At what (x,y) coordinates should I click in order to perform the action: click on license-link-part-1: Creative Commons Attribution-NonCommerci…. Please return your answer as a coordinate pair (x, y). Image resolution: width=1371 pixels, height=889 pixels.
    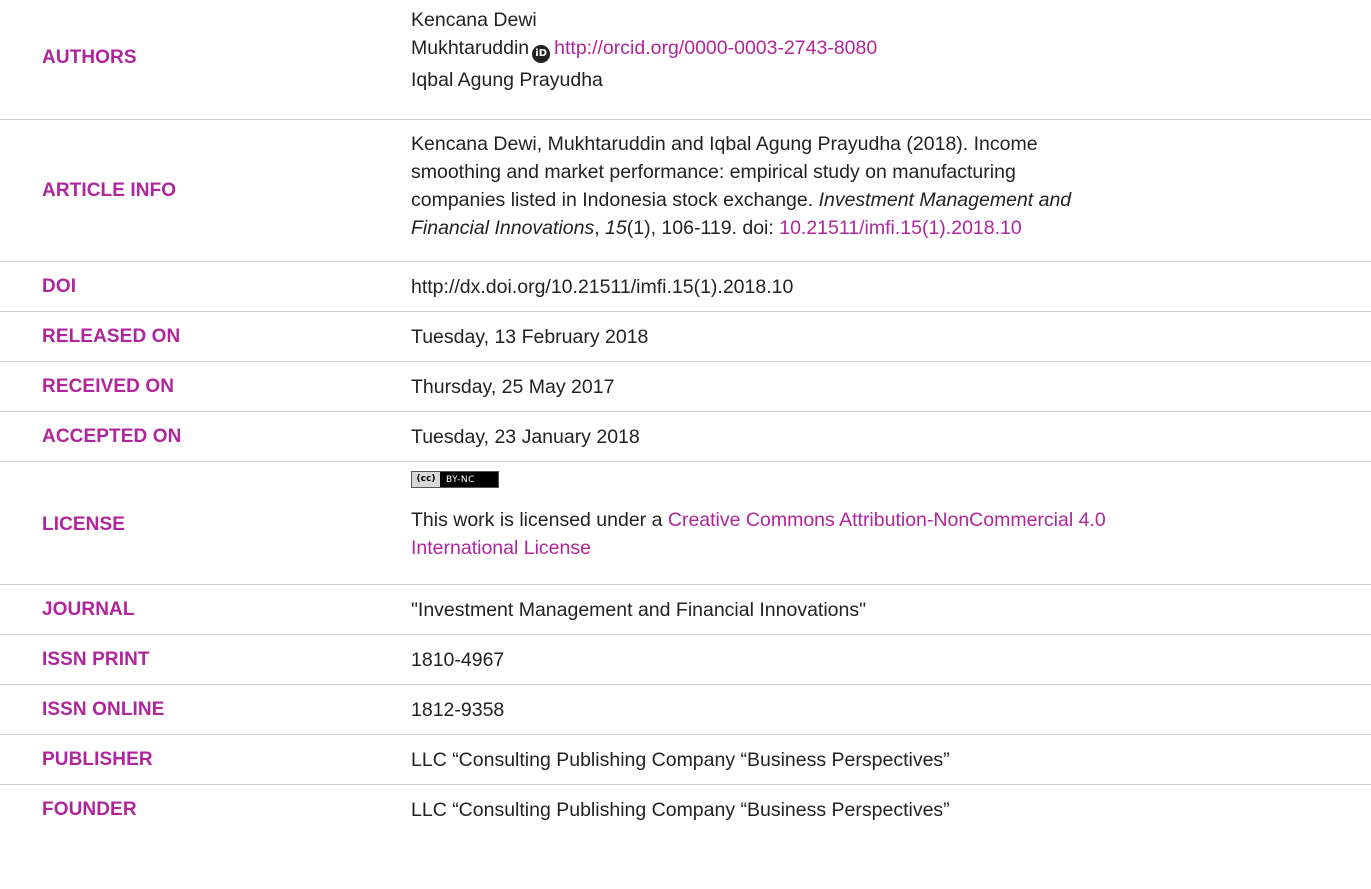
    Looking at the image, I should click on (887, 520).